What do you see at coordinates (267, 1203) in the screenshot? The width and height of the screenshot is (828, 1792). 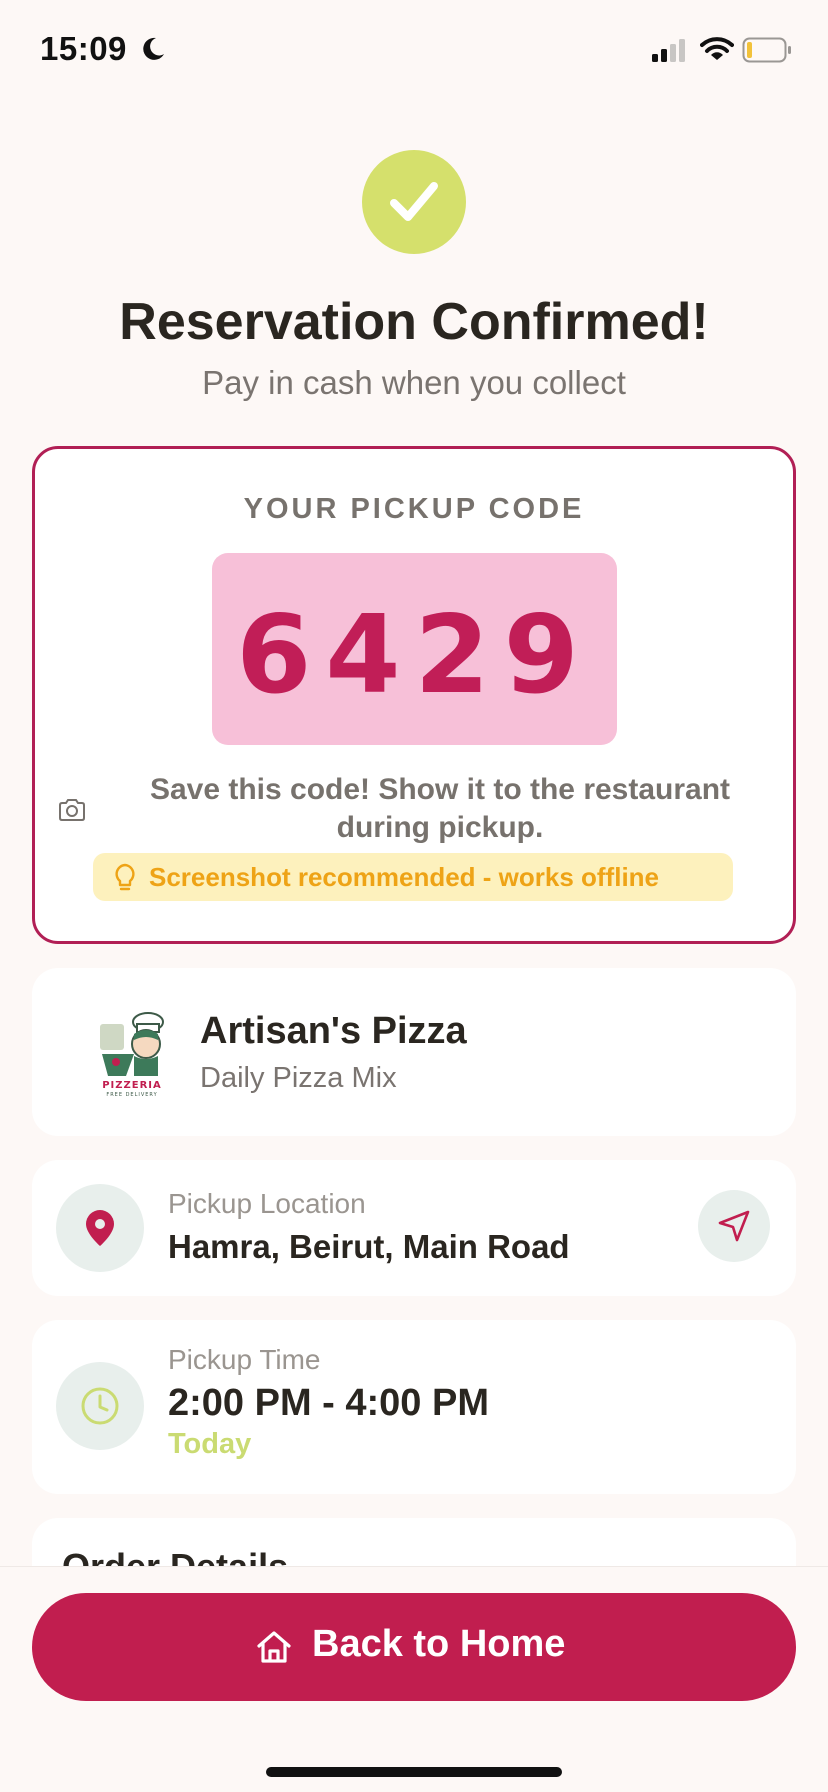 I see `pickup-location-label: Pickup Location` at bounding box center [267, 1203].